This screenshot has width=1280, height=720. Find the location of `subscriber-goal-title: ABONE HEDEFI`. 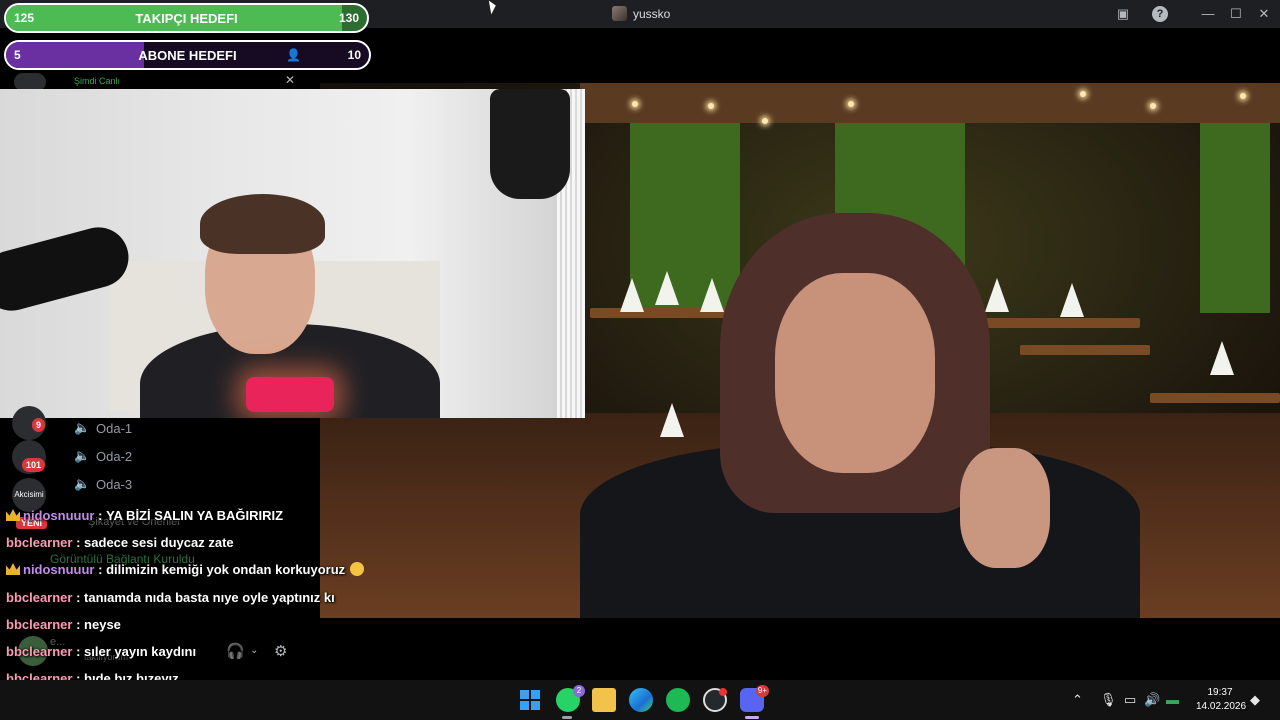

subscriber-goal-title: ABONE HEDEFI is located at coordinates (187, 55).